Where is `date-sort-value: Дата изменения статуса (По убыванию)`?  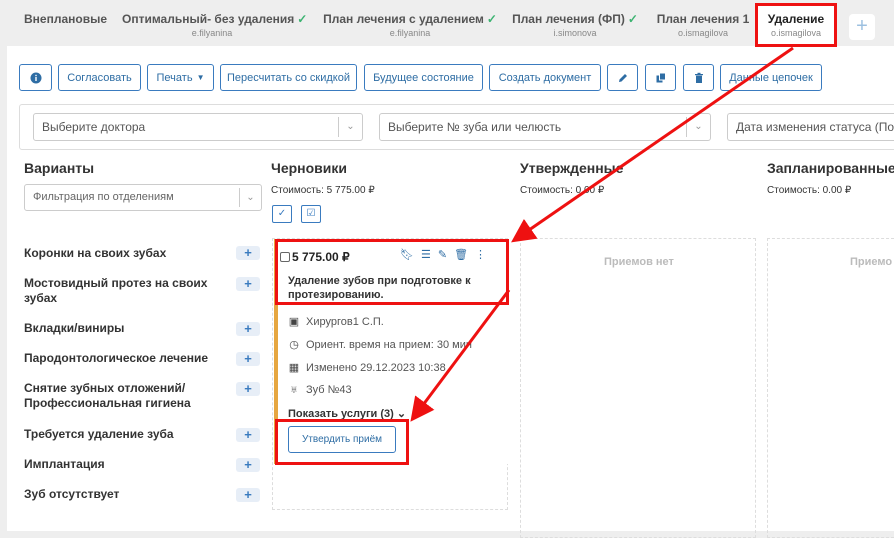
date-sort-value: Дата изменения статуса (По убыванию) is located at coordinates (815, 127).